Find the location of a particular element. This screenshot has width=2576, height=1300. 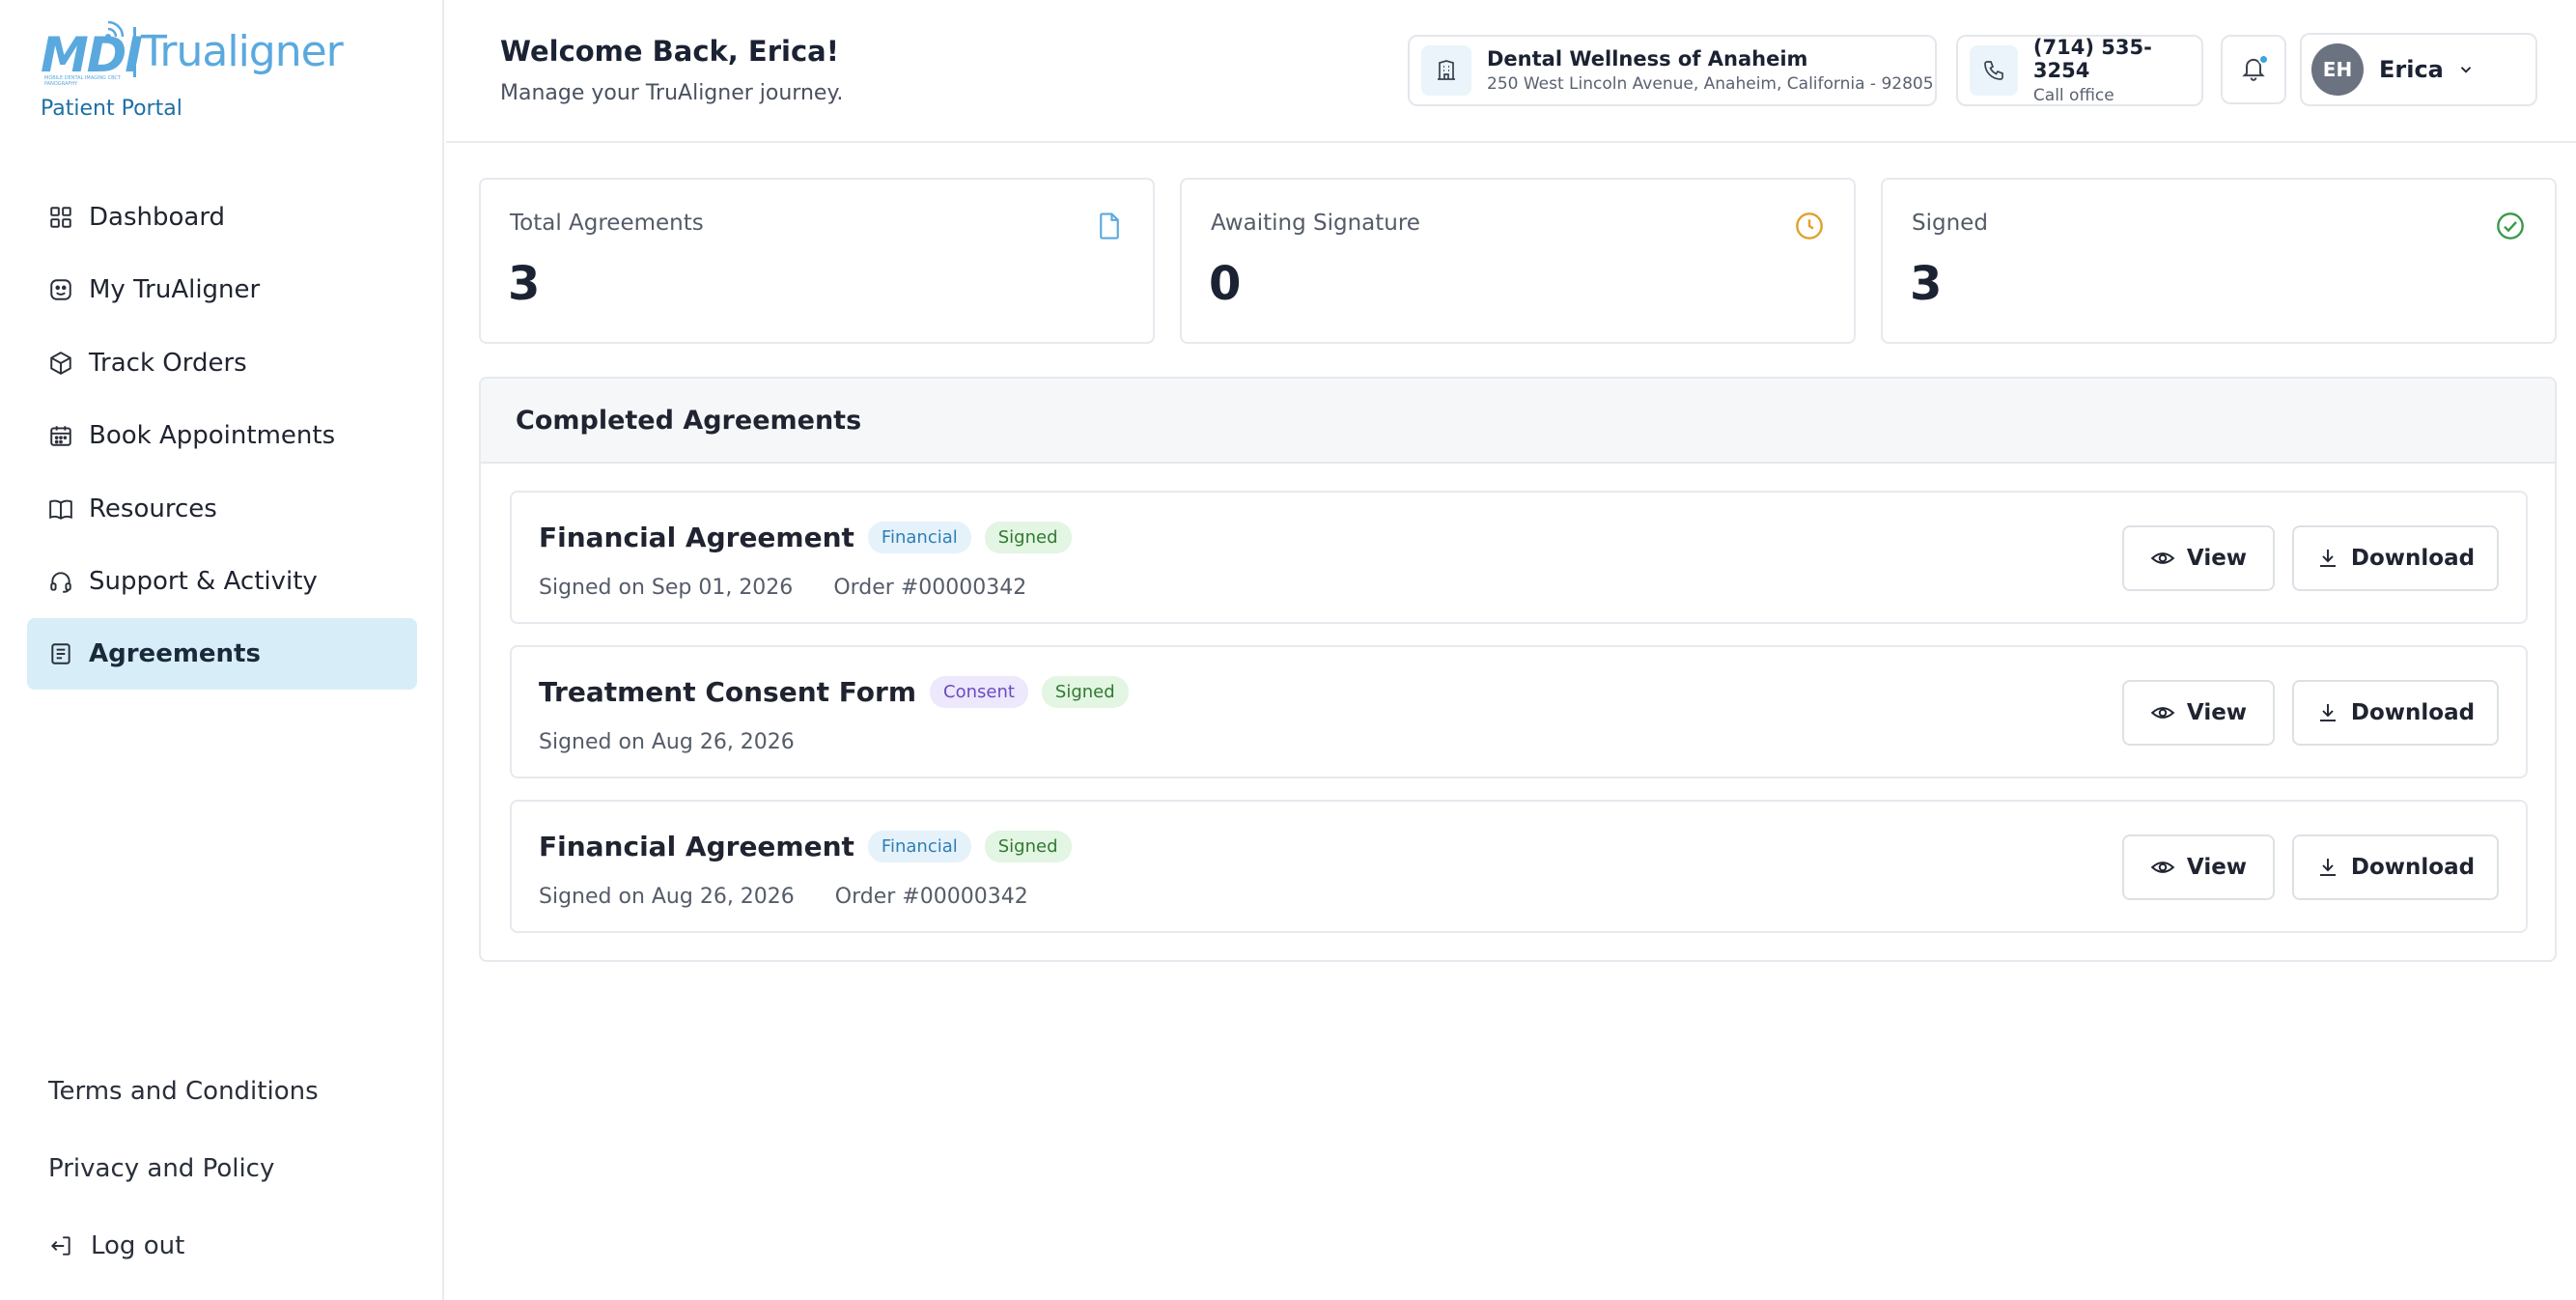

stat-value: 0 is located at coordinates (1226, 284).